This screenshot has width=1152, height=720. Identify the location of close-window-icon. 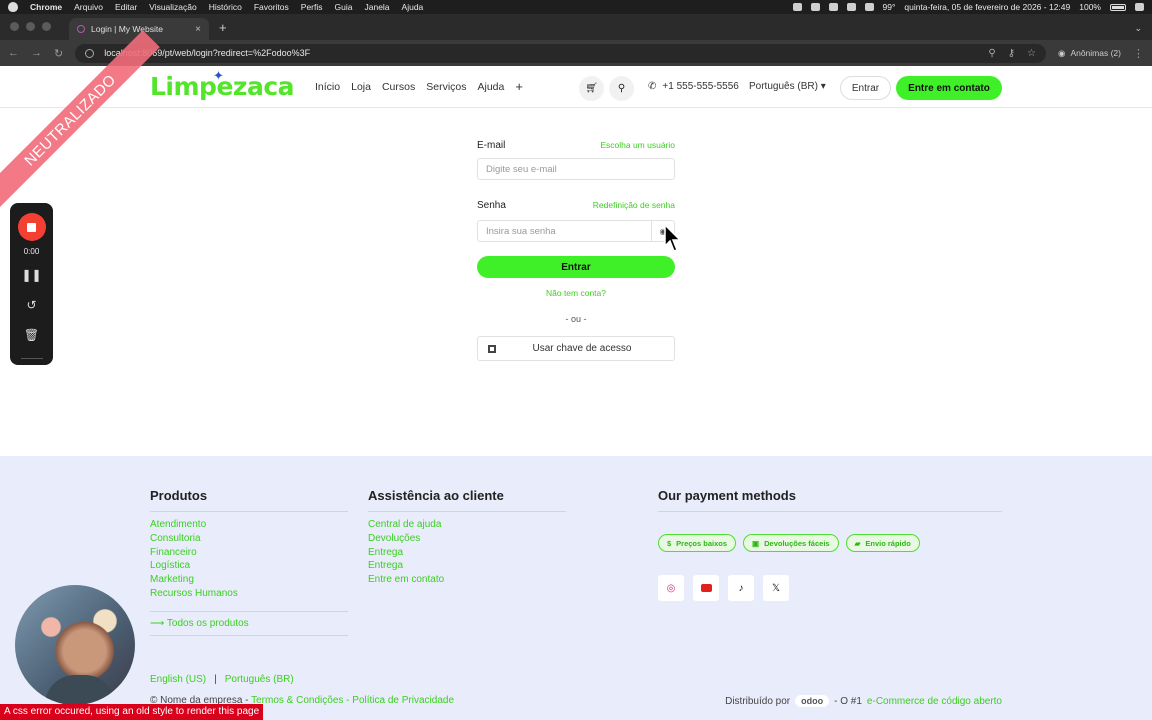
(14, 26).